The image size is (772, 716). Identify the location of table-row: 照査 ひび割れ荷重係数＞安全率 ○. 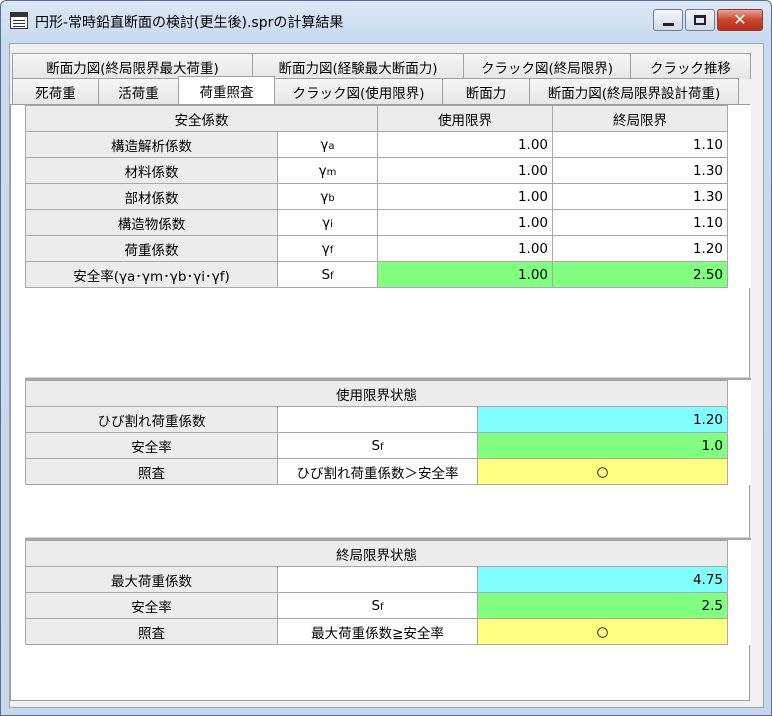
(376, 471).